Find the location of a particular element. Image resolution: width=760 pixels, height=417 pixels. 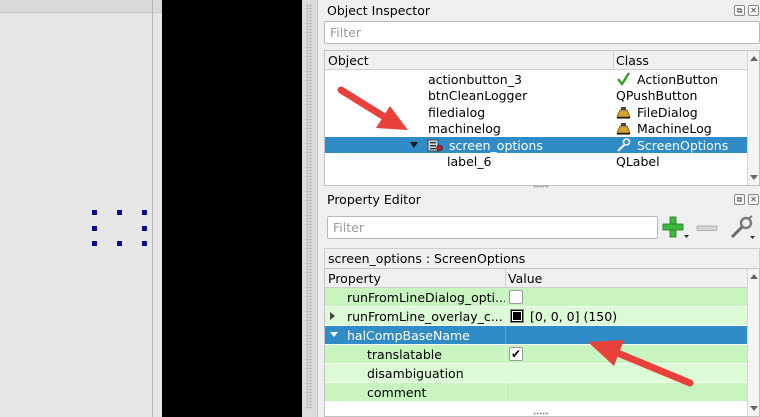

object-filter-input is located at coordinates (542, 32).